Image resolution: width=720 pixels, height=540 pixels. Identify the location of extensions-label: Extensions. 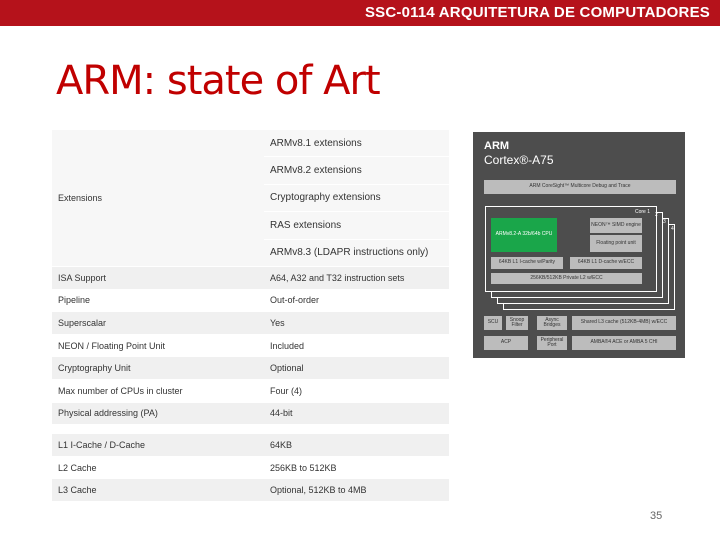
(158, 198).